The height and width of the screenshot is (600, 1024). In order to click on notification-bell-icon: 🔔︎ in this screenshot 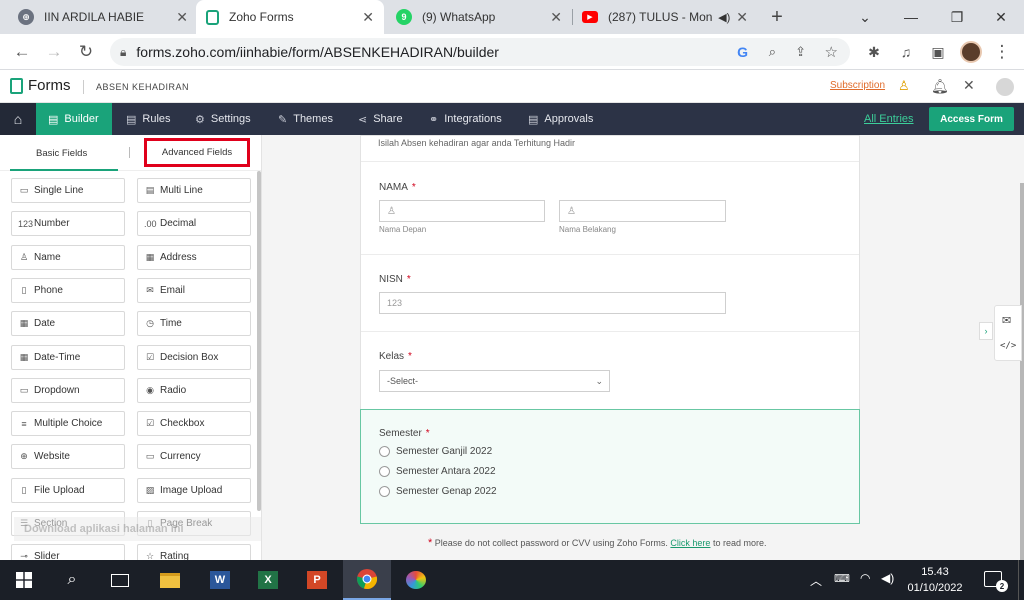, I will do `click(940, 86)`.